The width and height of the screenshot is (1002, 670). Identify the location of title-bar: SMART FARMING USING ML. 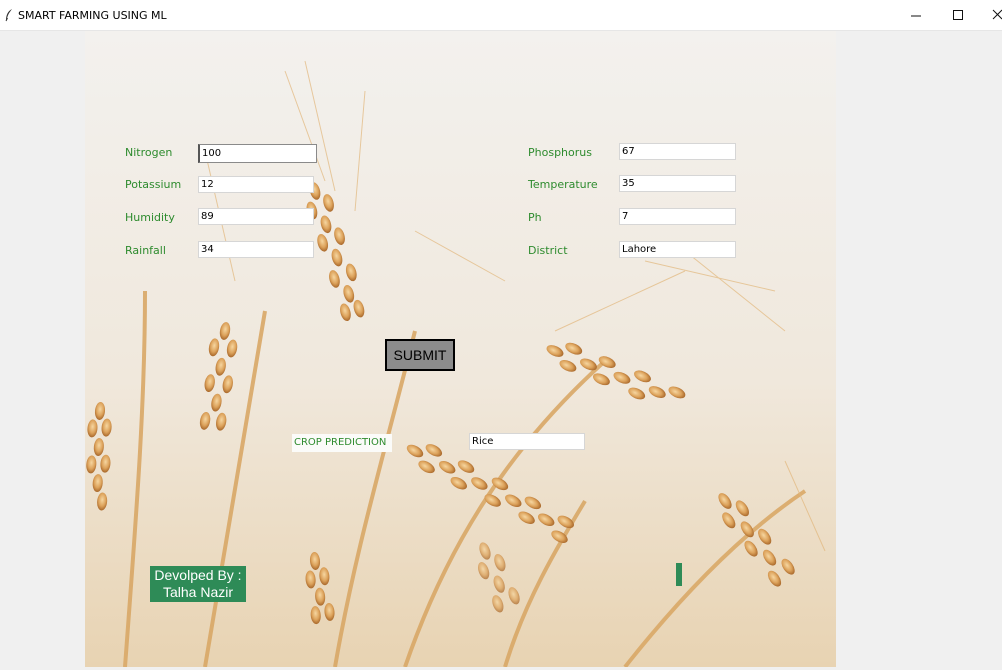
(501, 15).